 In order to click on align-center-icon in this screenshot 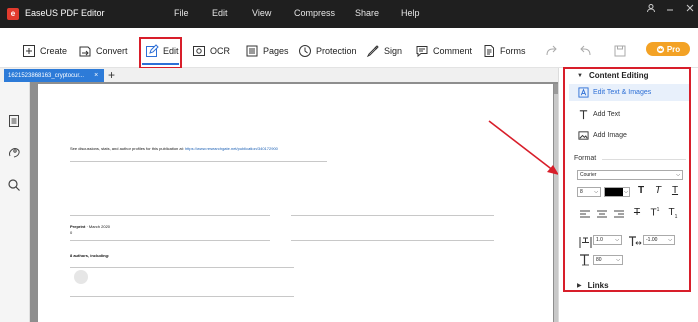, I will do `click(602, 214)`.